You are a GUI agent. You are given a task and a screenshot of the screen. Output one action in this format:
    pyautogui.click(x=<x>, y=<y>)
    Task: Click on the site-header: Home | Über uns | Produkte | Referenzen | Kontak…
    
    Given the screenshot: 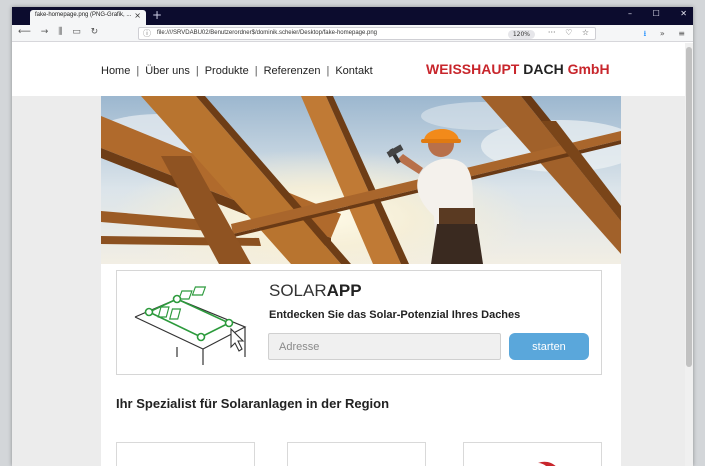 What is the action you would take?
    pyautogui.click(x=348, y=69)
    